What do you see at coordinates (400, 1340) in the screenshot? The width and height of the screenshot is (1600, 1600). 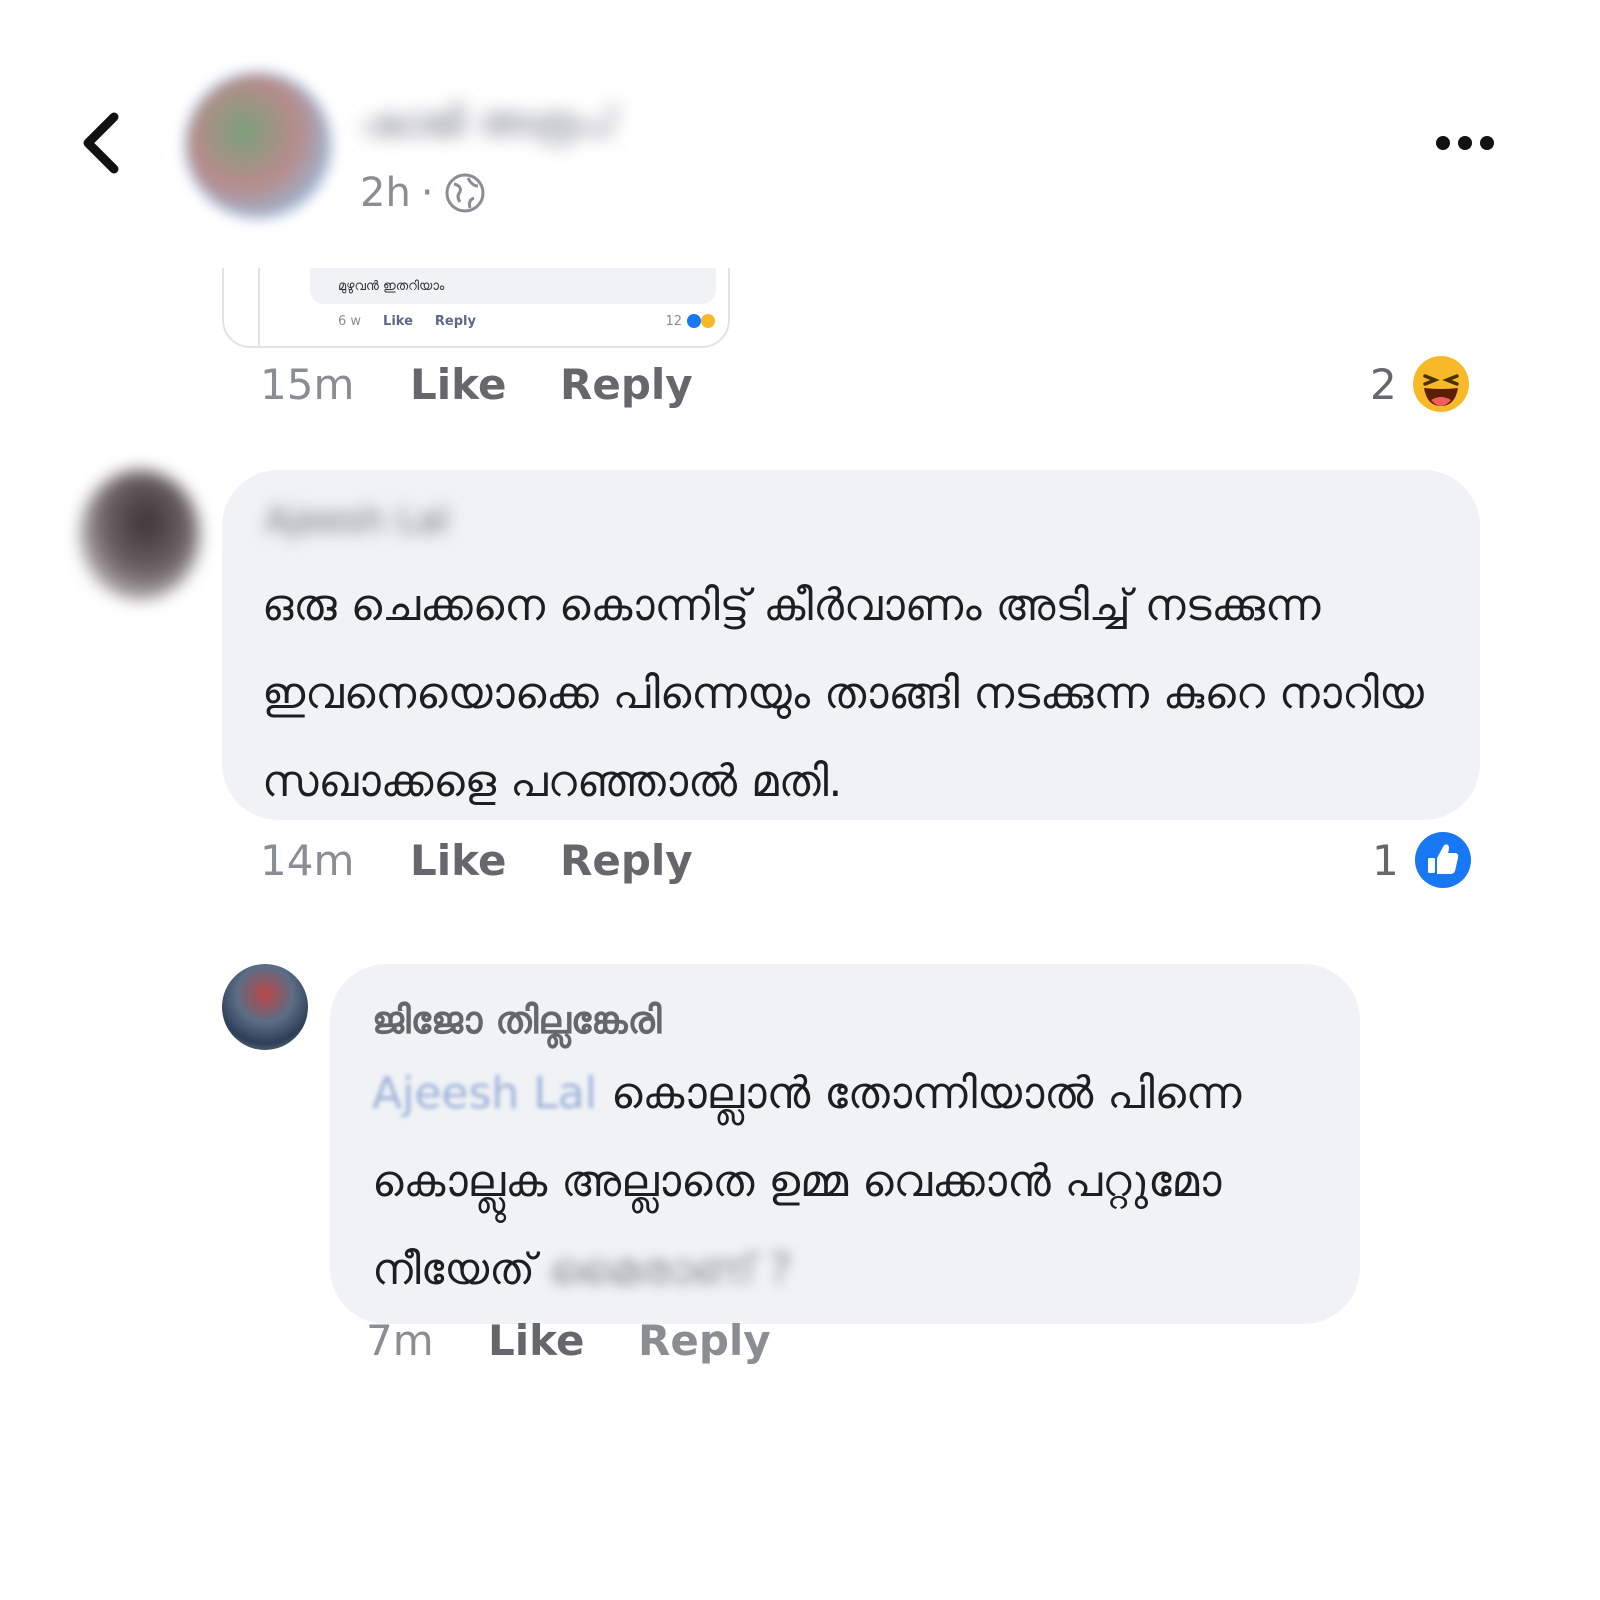 I see `reply-time: 7m` at bounding box center [400, 1340].